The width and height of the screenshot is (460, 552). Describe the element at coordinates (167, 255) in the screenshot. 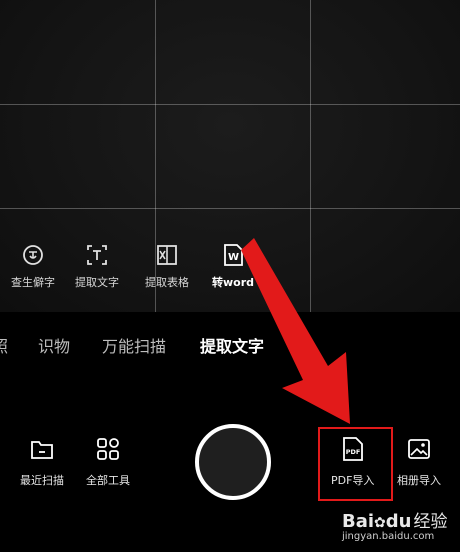

I see `extract-table-icon` at that location.